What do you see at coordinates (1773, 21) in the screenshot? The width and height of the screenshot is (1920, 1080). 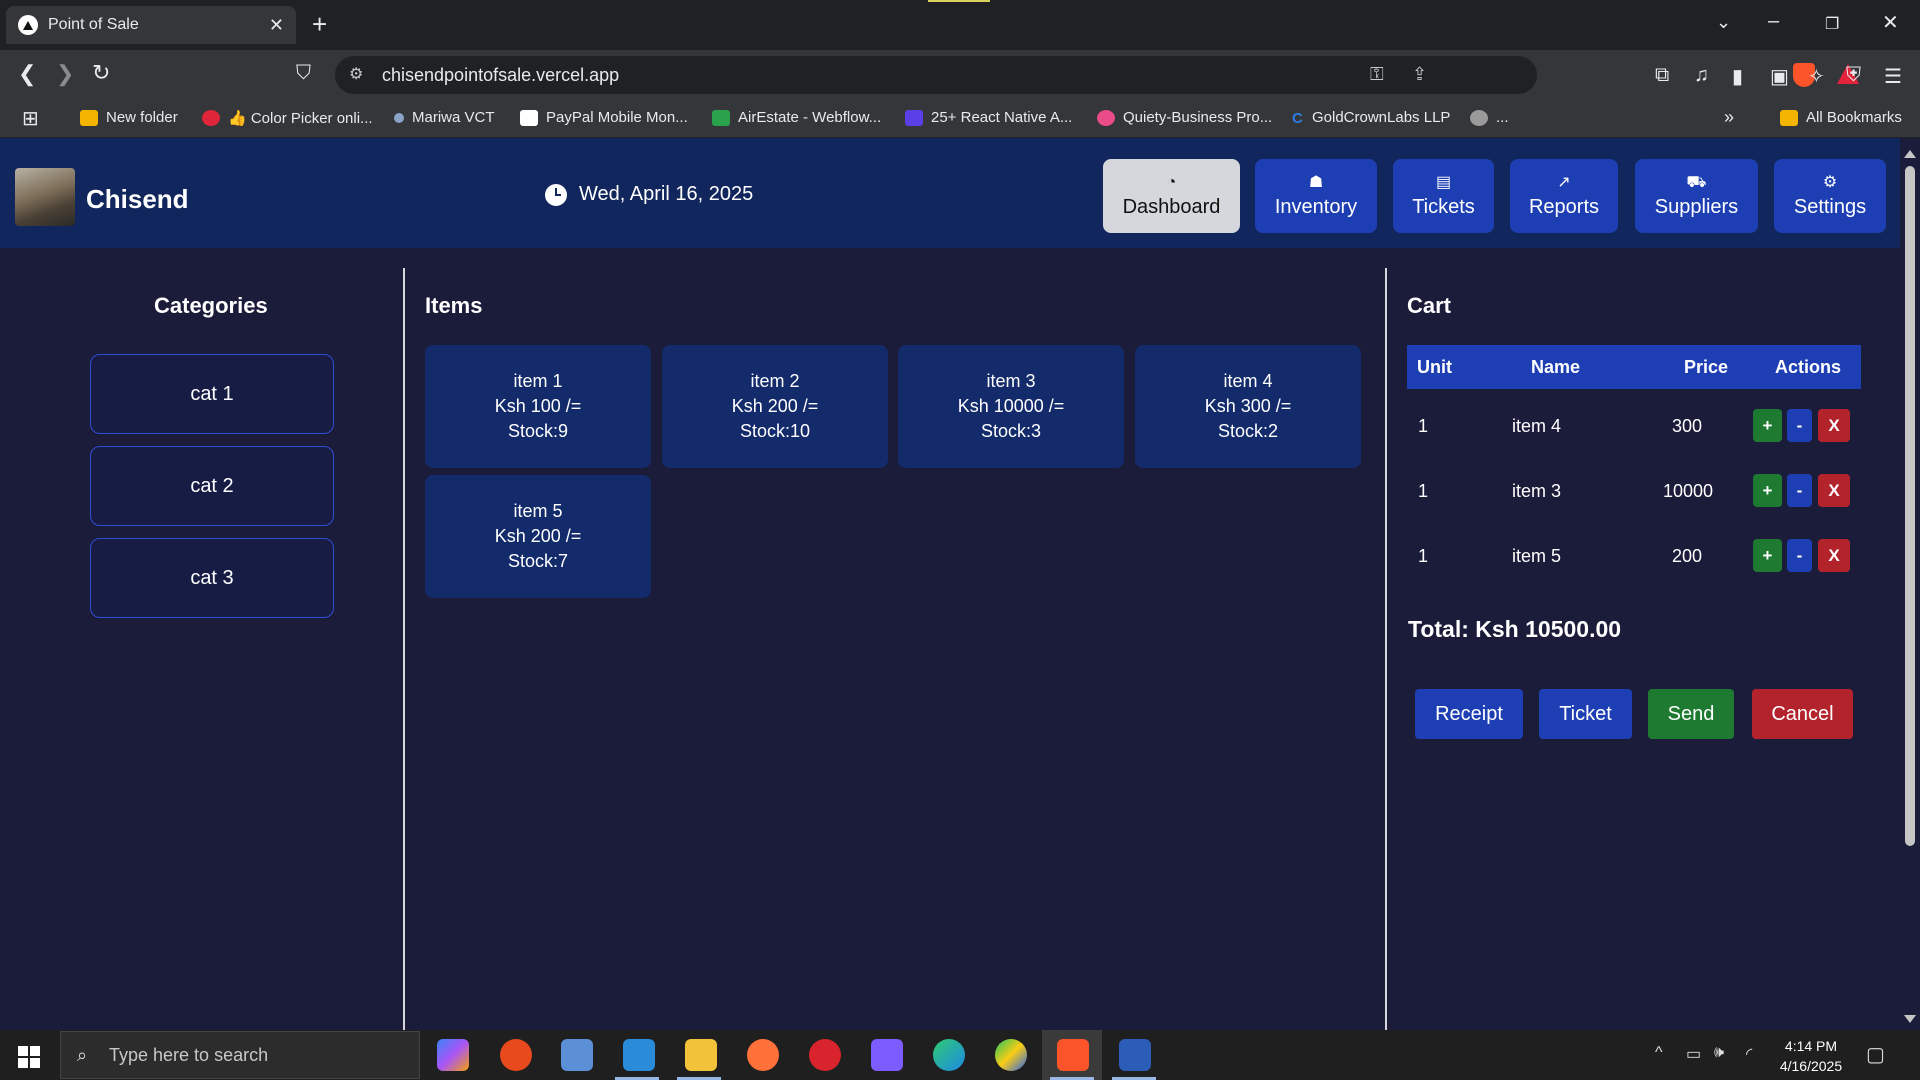 I see `minimize-icon: –` at bounding box center [1773, 21].